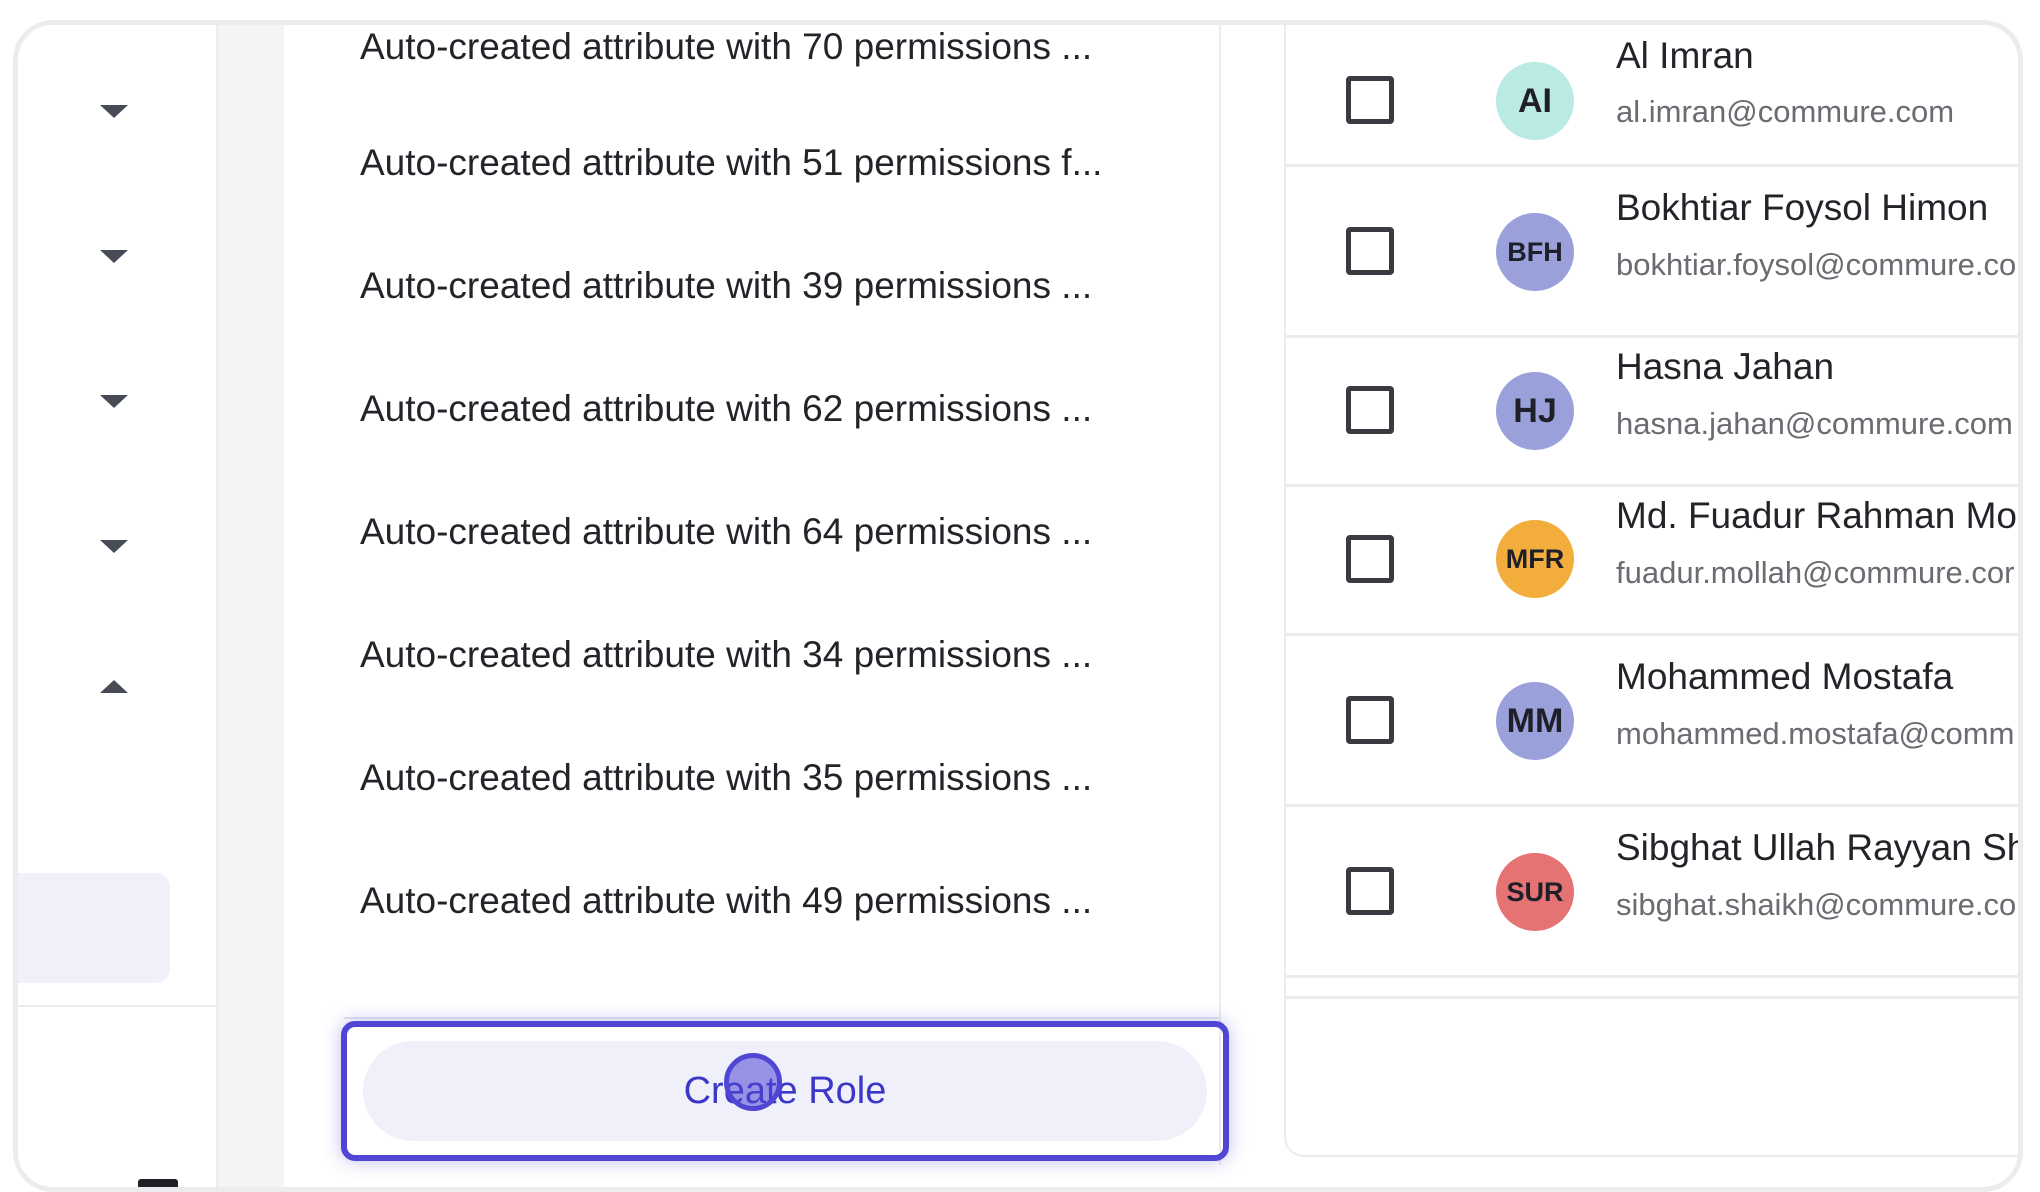  I want to click on user-email: sibghat.shaikh@commure.co, so click(1816, 904).